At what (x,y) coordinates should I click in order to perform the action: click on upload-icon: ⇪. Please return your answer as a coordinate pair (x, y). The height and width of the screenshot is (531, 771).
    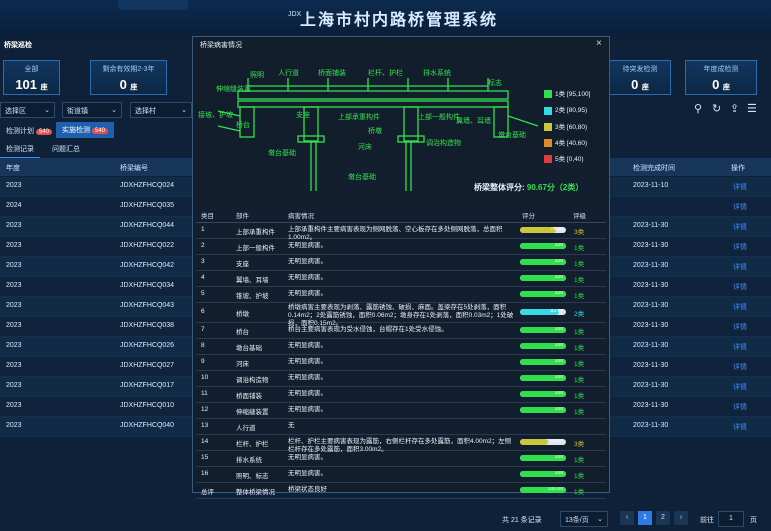
    Looking at the image, I should click on (734, 108).